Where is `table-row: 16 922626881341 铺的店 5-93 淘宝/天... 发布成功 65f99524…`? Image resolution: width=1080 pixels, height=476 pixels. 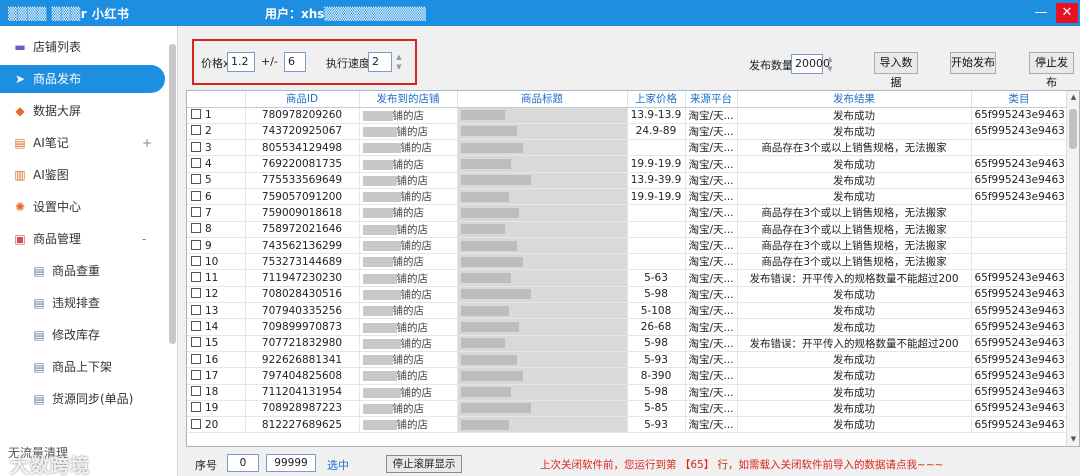 table-row: 16 922626881341 铺的店 5-93 淘宝/天... 发布成功 65f99524… is located at coordinates (627, 360).